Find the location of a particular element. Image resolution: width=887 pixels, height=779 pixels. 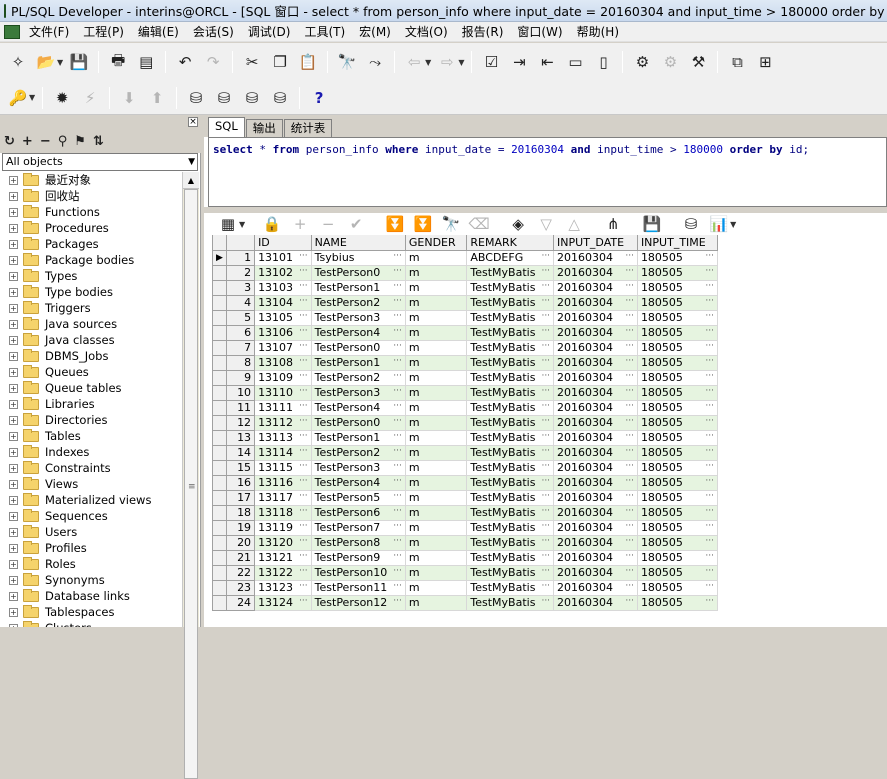

paste-icon: 📋 is located at coordinates (308, 62).